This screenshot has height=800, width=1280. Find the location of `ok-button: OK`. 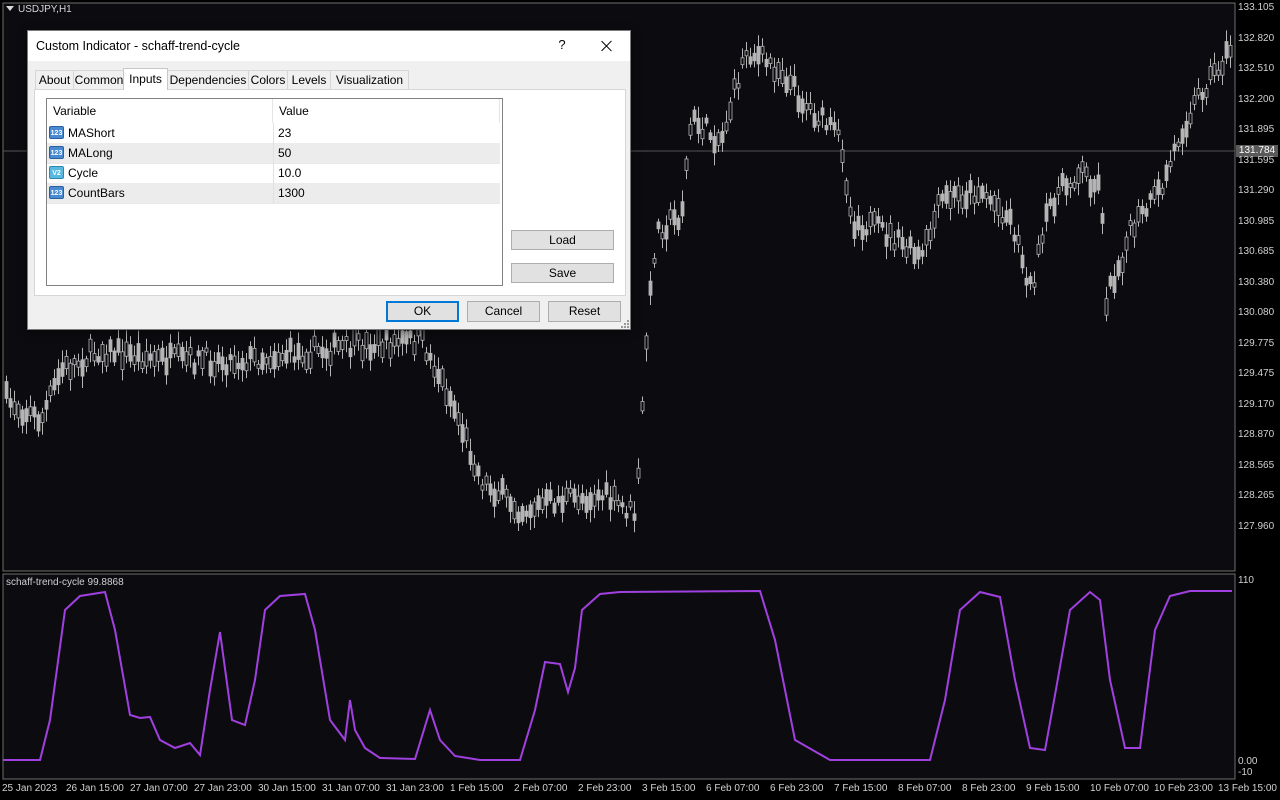

ok-button: OK is located at coordinates (422, 311).